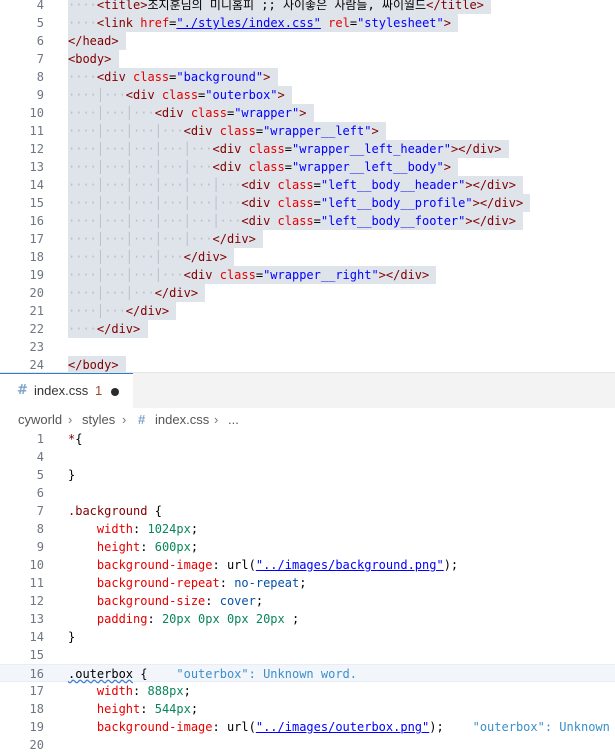 The height and width of the screenshot is (755, 615). What do you see at coordinates (133, 529) in the screenshot?
I see `code-text: width: 1024px;` at bounding box center [133, 529].